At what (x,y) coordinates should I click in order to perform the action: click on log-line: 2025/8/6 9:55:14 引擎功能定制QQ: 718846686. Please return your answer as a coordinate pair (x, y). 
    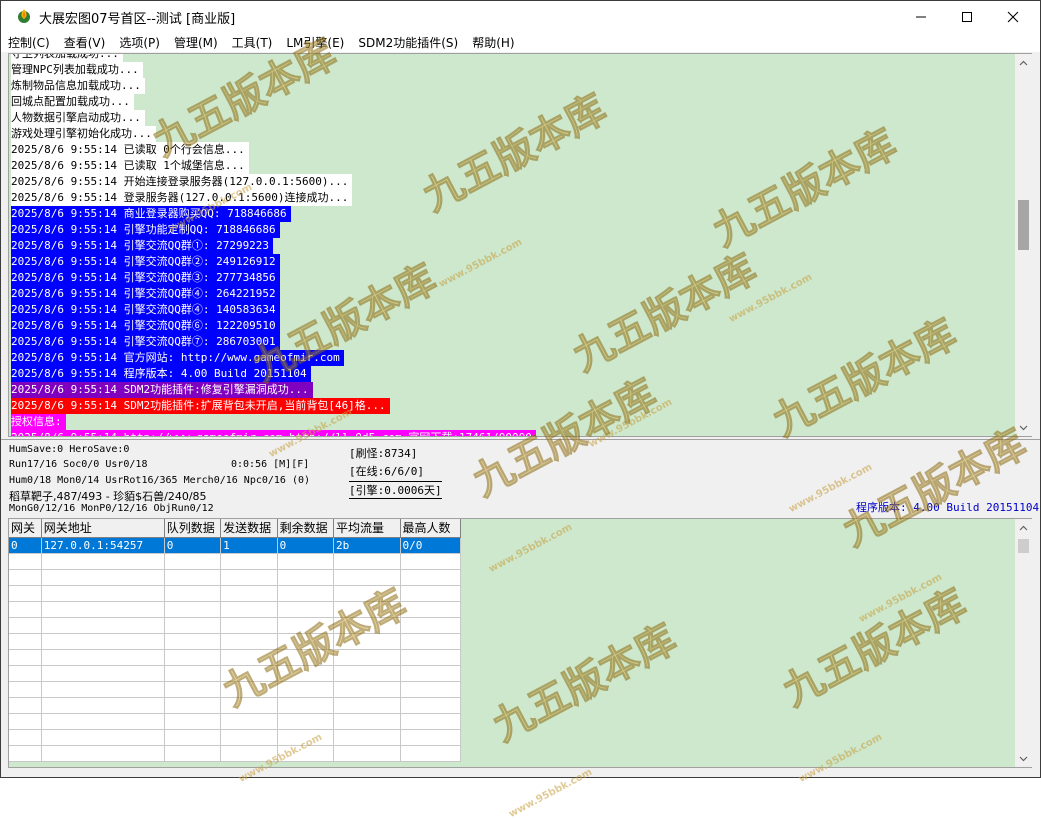
    Looking at the image, I should click on (145, 230).